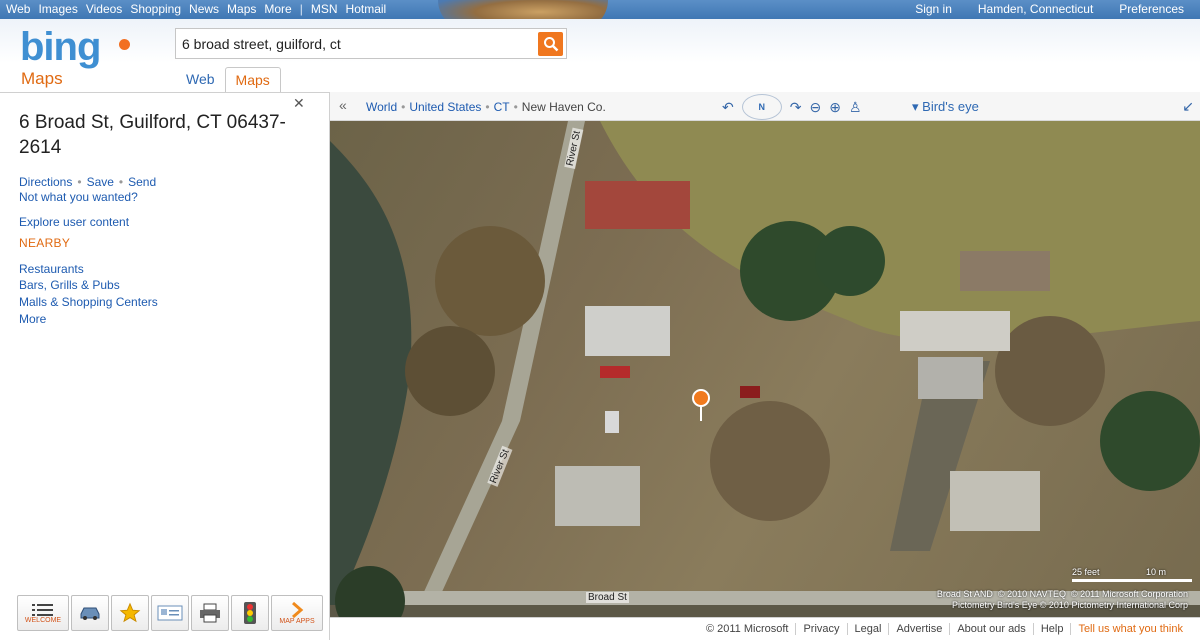 This screenshot has width=1200, height=640. Describe the element at coordinates (820, 629) in the screenshot. I see `footer-privacy: Privacy` at that location.